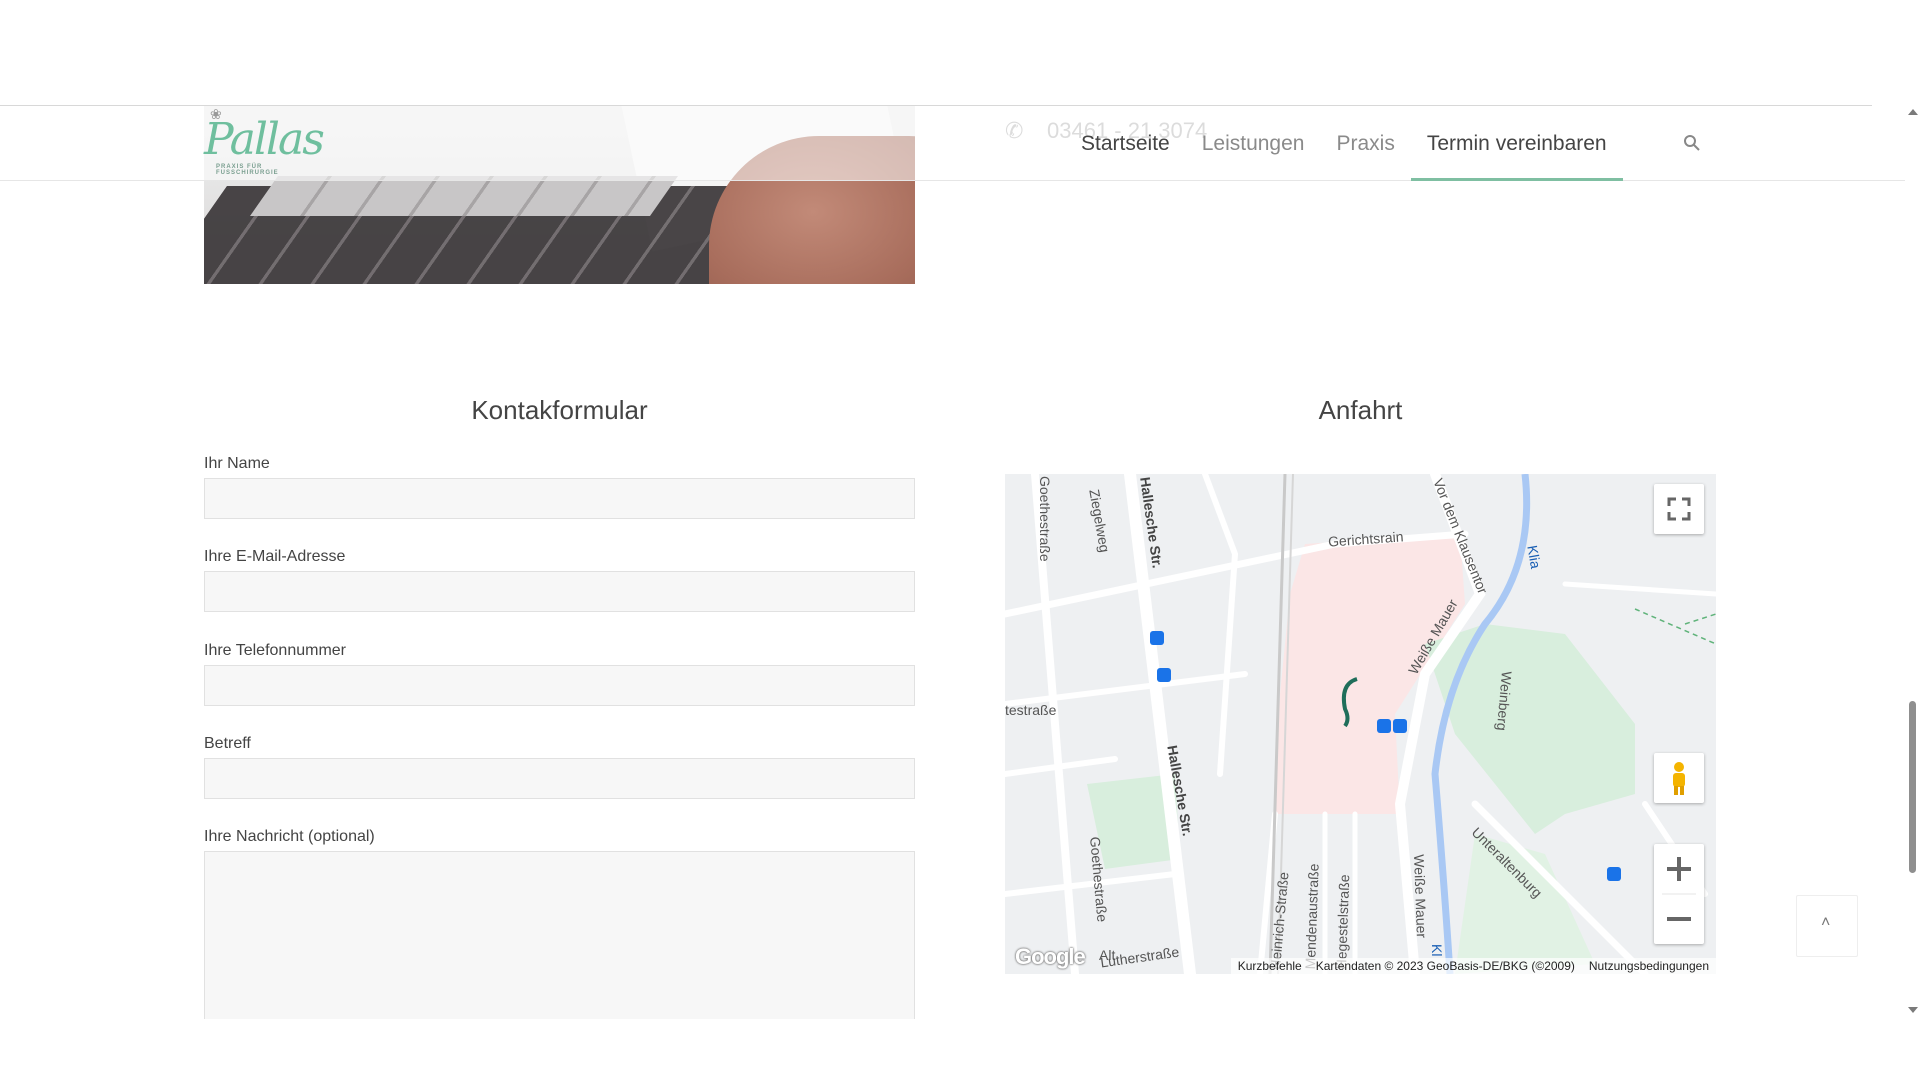 The width and height of the screenshot is (1920, 1080). What do you see at coordinates (1360, 410) in the screenshot?
I see `directions-title: Anfahrt` at bounding box center [1360, 410].